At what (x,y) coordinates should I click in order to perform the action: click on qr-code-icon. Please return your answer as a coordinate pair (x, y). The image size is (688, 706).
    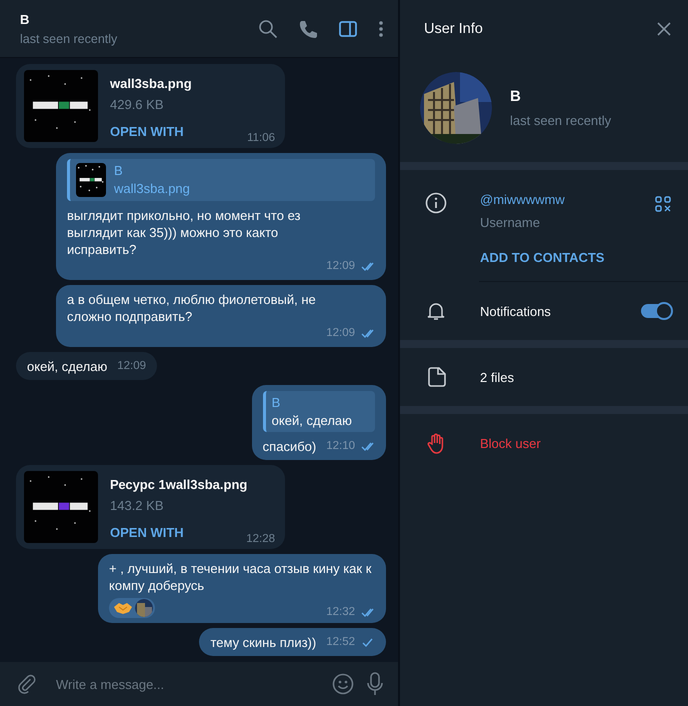
    Looking at the image, I should click on (663, 204).